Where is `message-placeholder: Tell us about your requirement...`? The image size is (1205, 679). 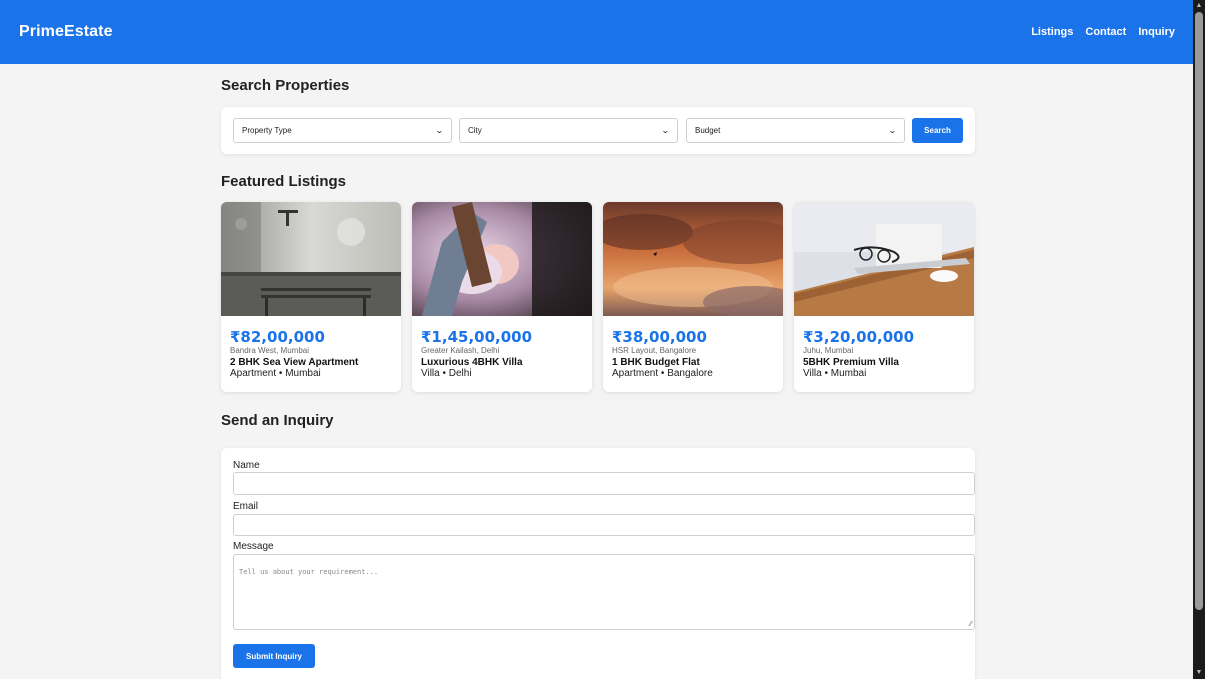
message-placeholder: Tell us about your requirement... is located at coordinates (309, 572).